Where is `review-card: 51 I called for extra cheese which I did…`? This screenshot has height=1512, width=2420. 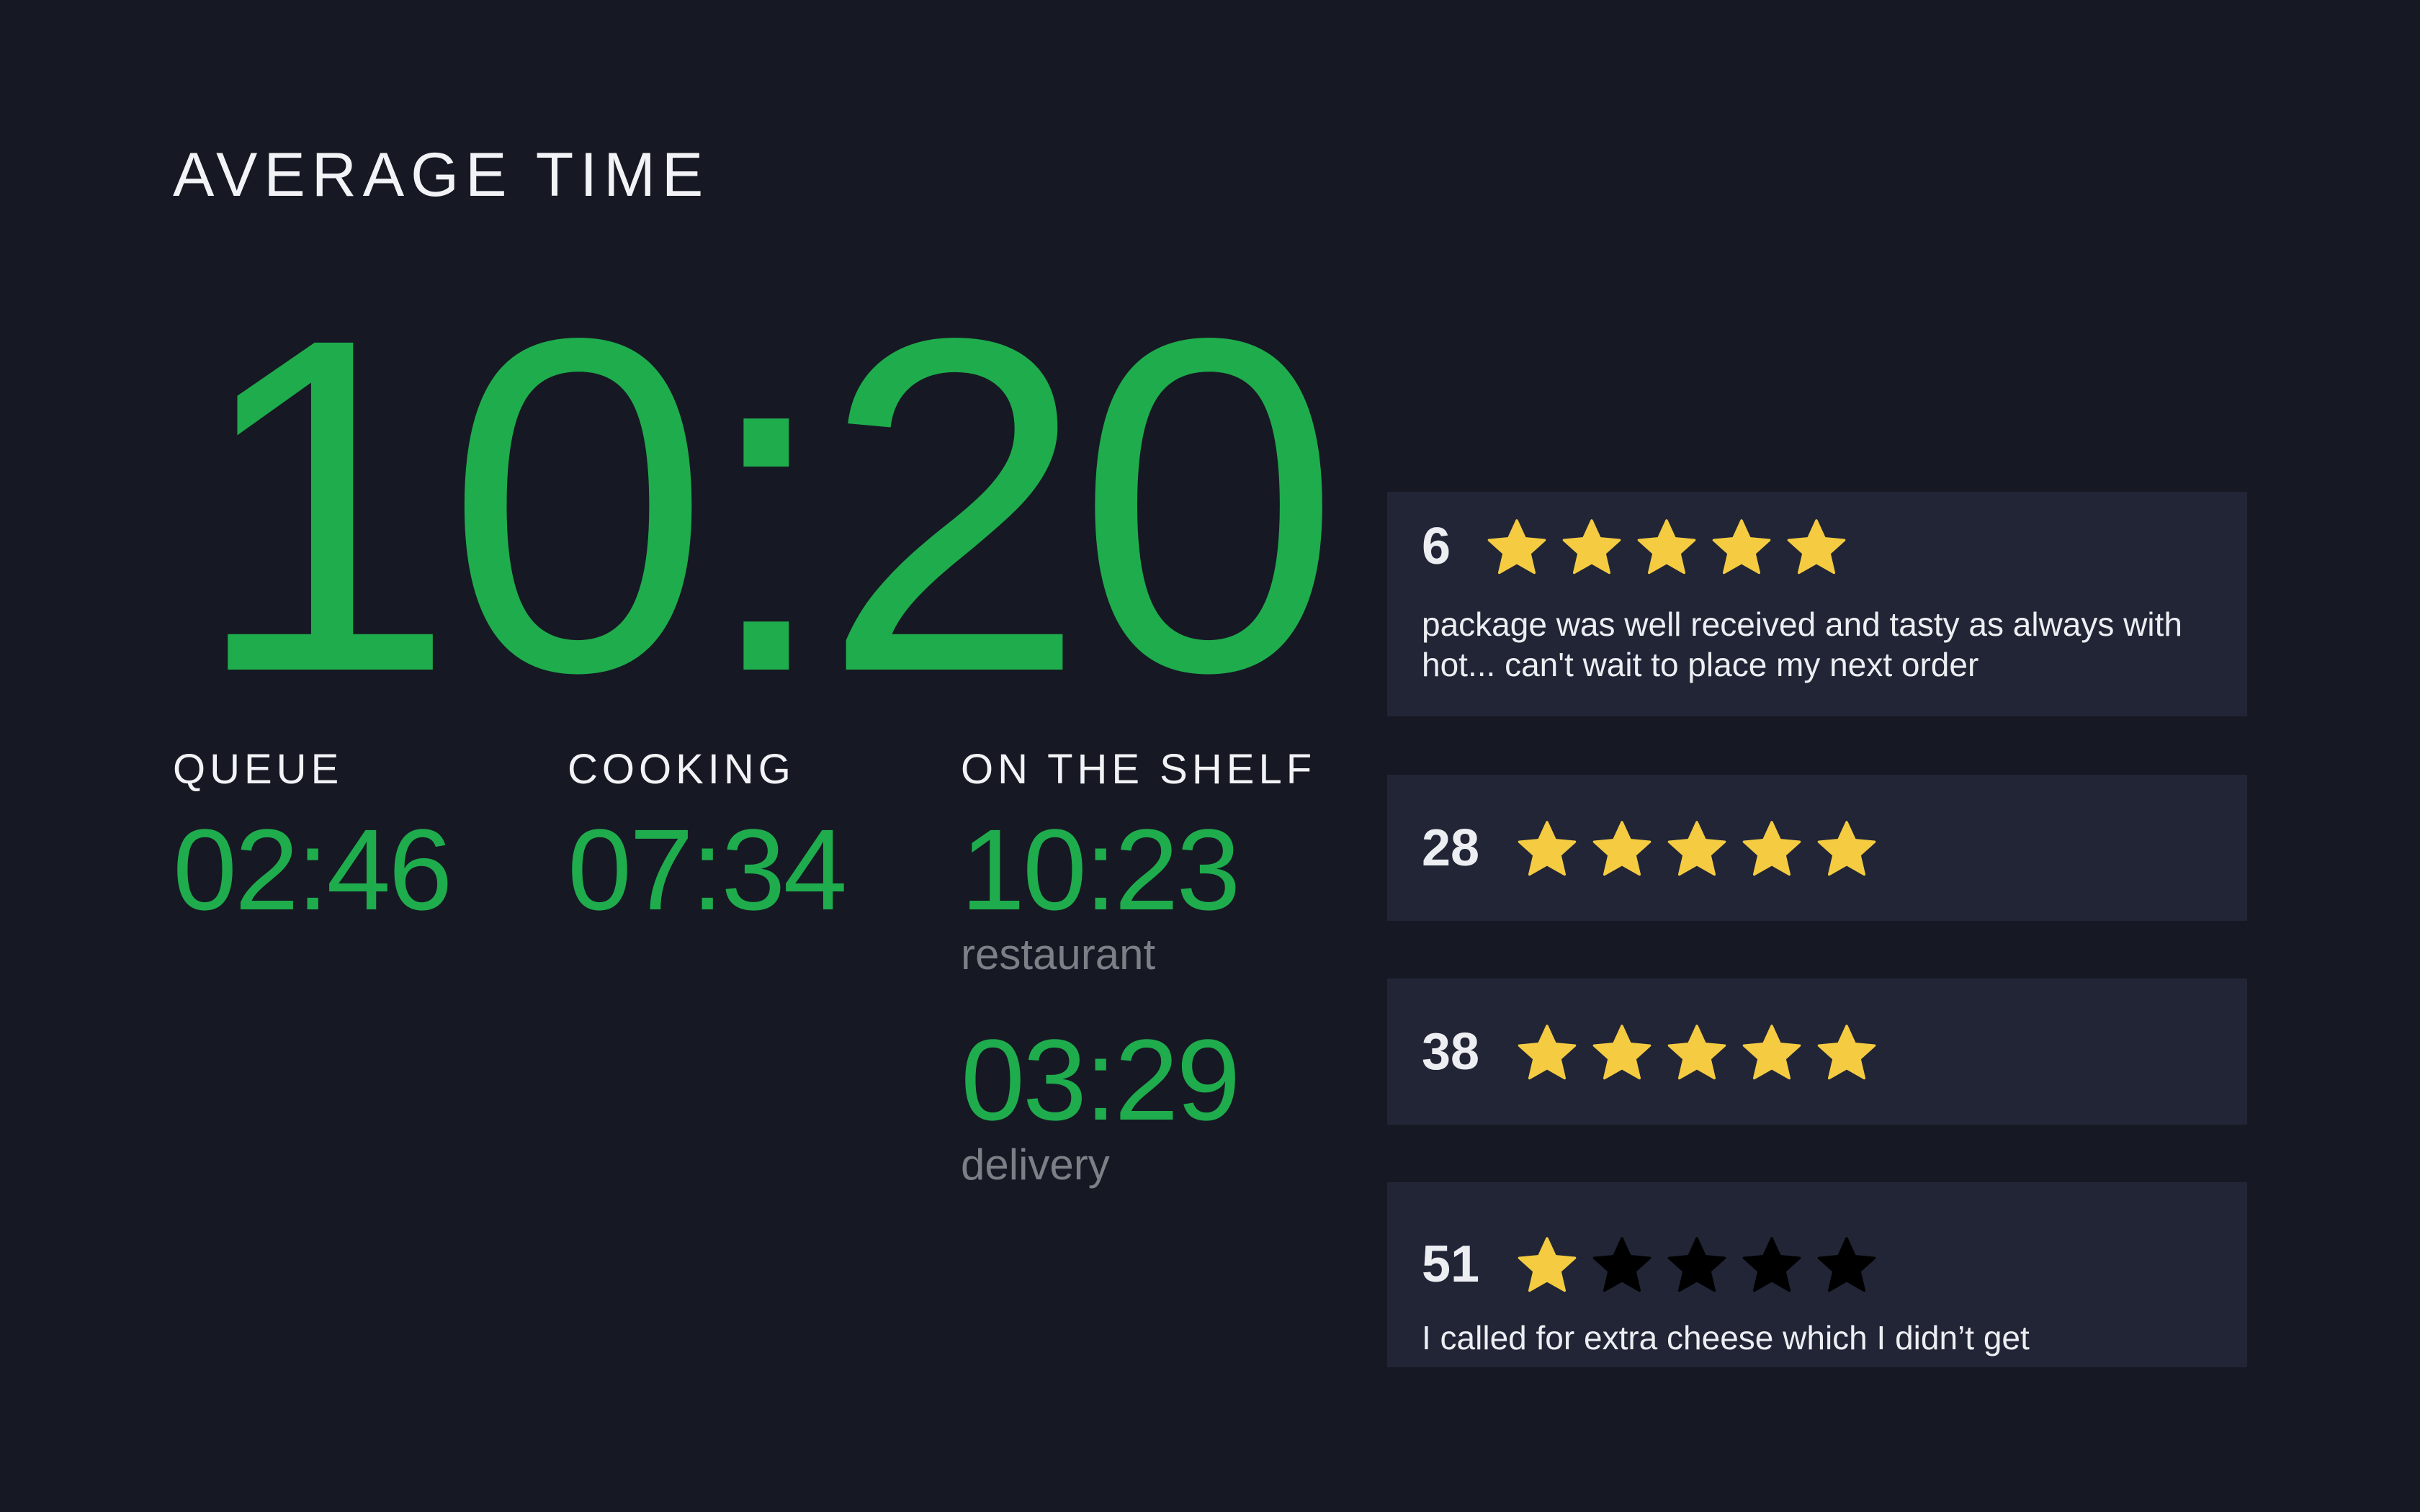
review-card: 51 I called for extra cheese which I did… is located at coordinates (1817, 1274).